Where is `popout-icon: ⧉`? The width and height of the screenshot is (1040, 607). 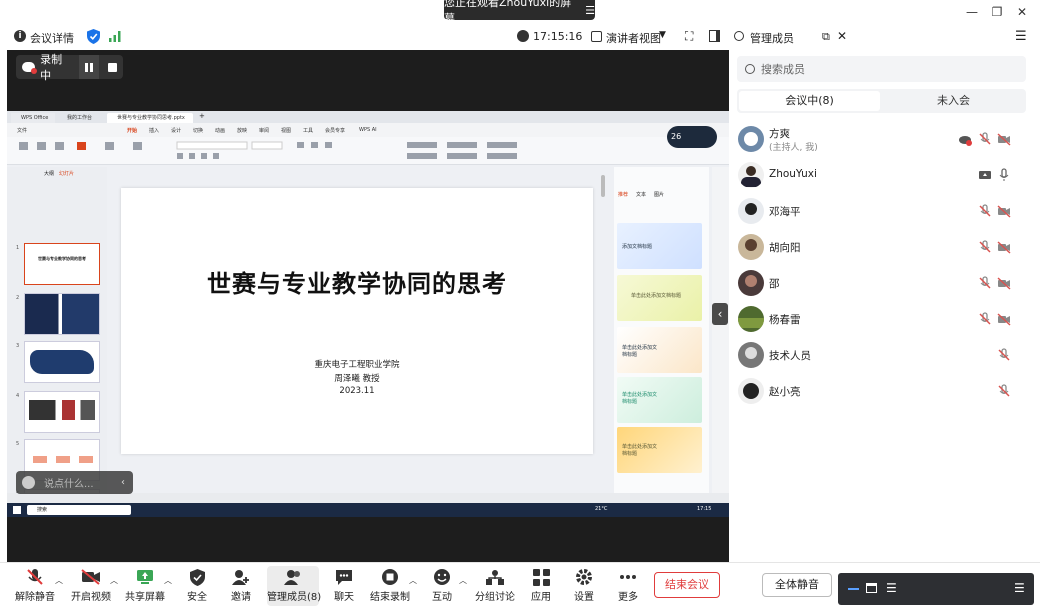 popout-icon: ⧉ is located at coordinates (826, 37).